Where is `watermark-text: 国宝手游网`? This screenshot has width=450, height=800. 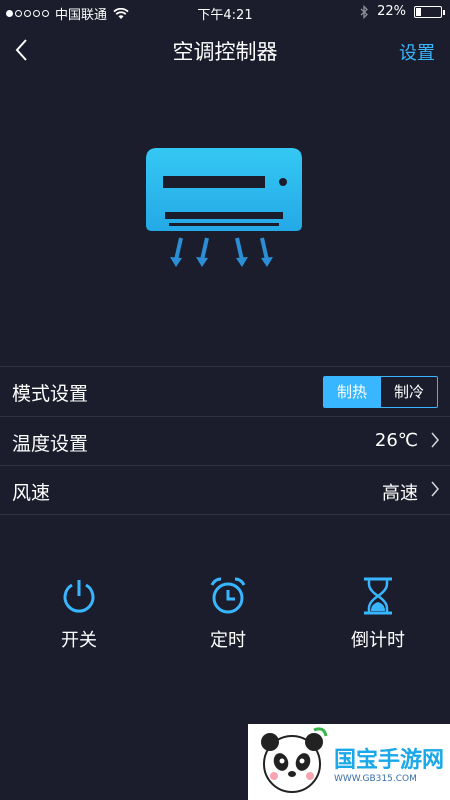
watermark-text: 国宝手游网 is located at coordinates (389, 760).